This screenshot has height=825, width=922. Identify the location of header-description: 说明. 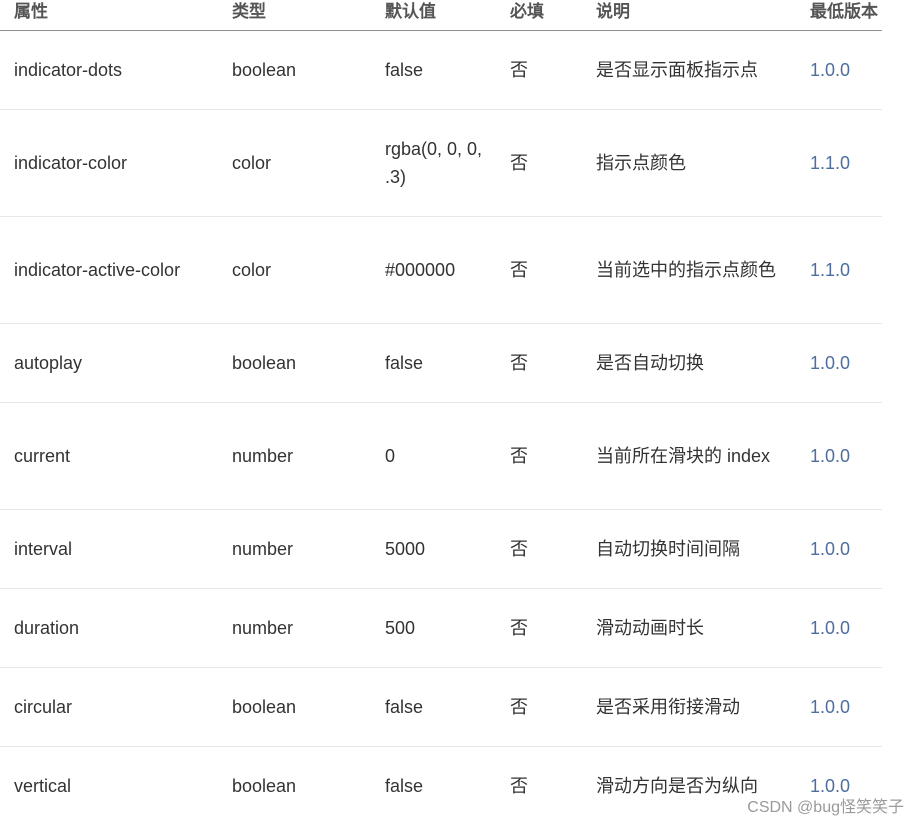
(690, 15).